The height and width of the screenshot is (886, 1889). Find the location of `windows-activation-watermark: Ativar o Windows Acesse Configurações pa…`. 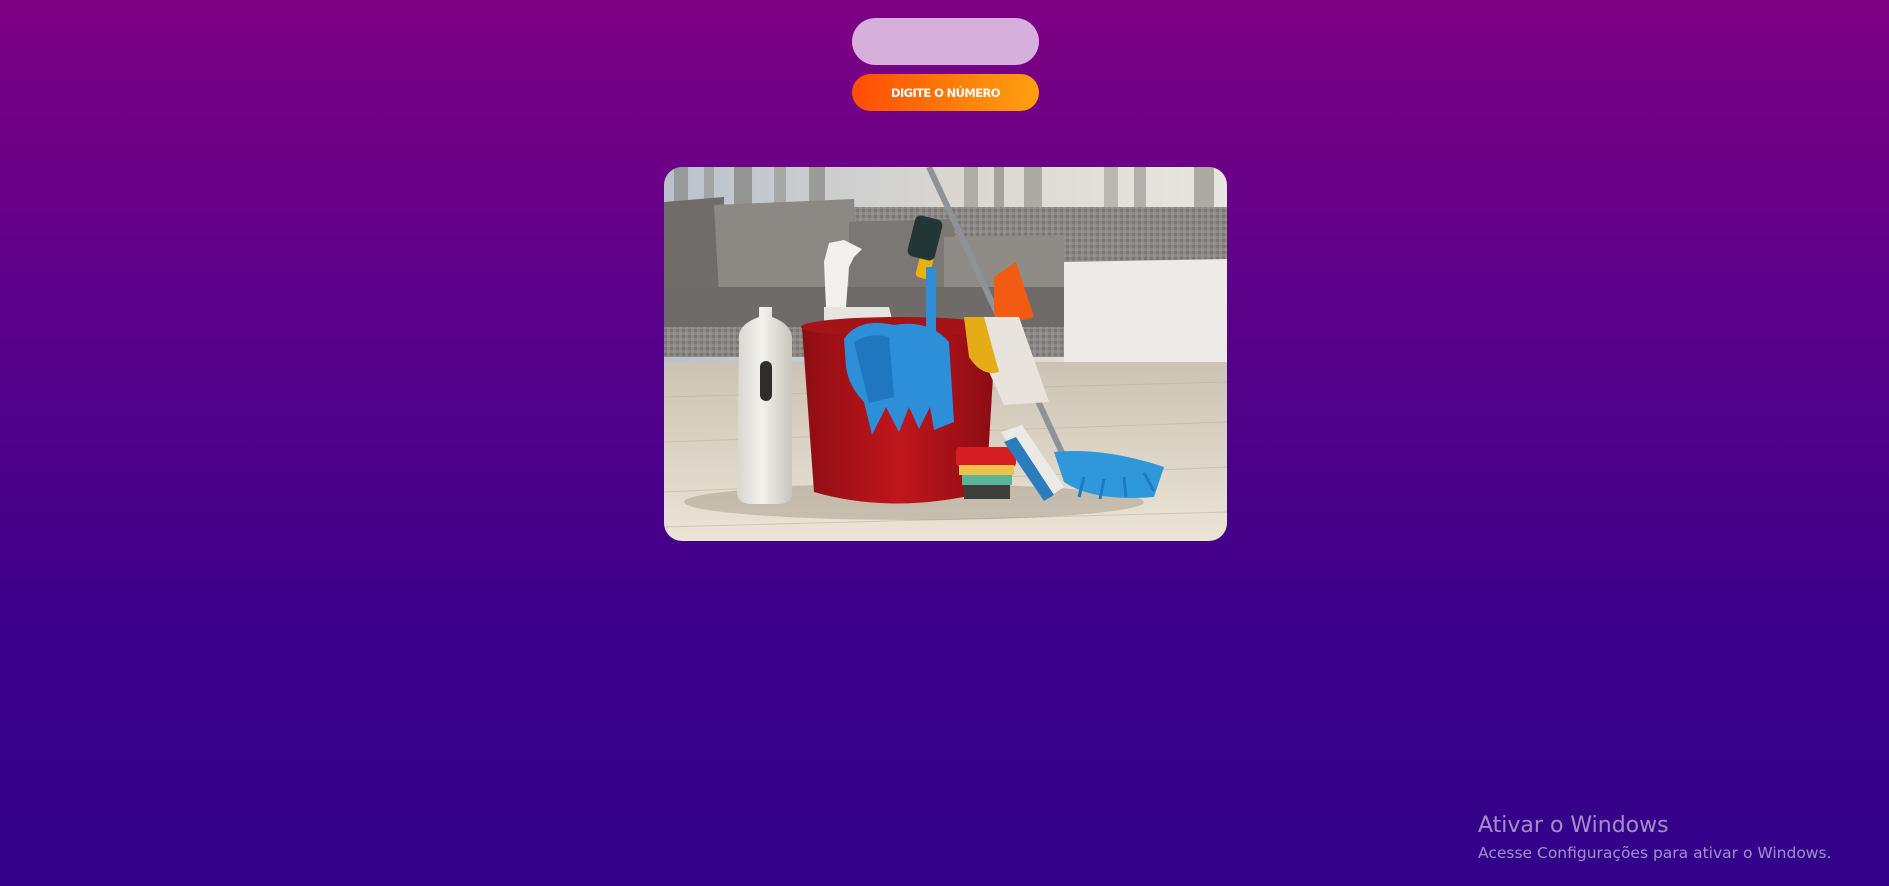

windows-activation-watermark: Ativar o Windows Acesse Configurações pa… is located at coordinates (1655, 837).